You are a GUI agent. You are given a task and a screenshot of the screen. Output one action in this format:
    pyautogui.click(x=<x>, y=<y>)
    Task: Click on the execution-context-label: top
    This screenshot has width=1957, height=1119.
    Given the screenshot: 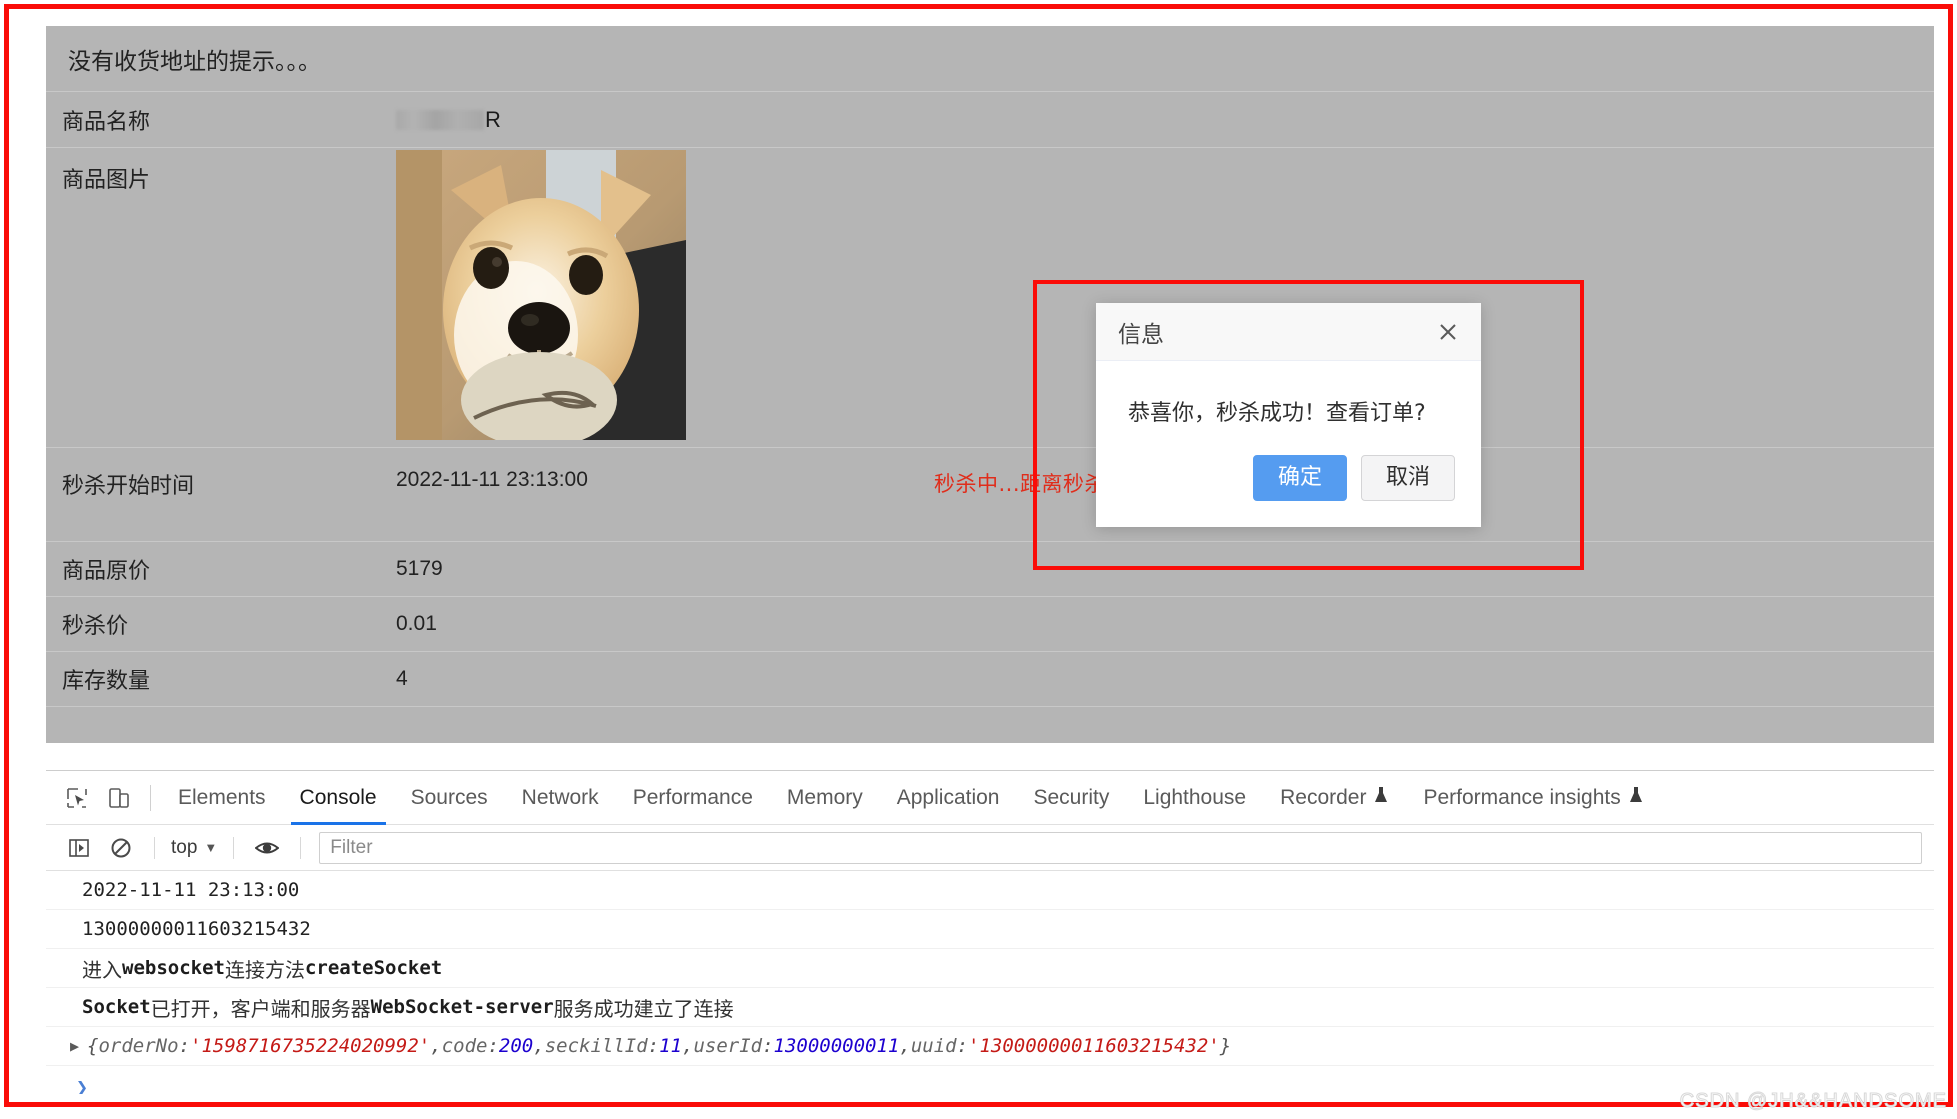 What is the action you would take?
    pyautogui.click(x=184, y=847)
    